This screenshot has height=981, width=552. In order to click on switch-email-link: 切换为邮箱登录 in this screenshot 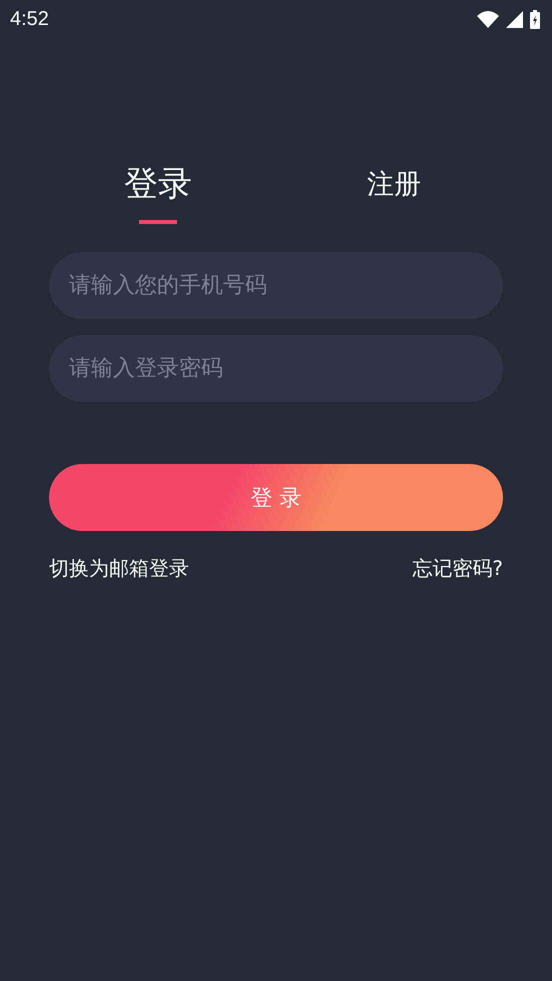, I will do `click(119, 568)`.